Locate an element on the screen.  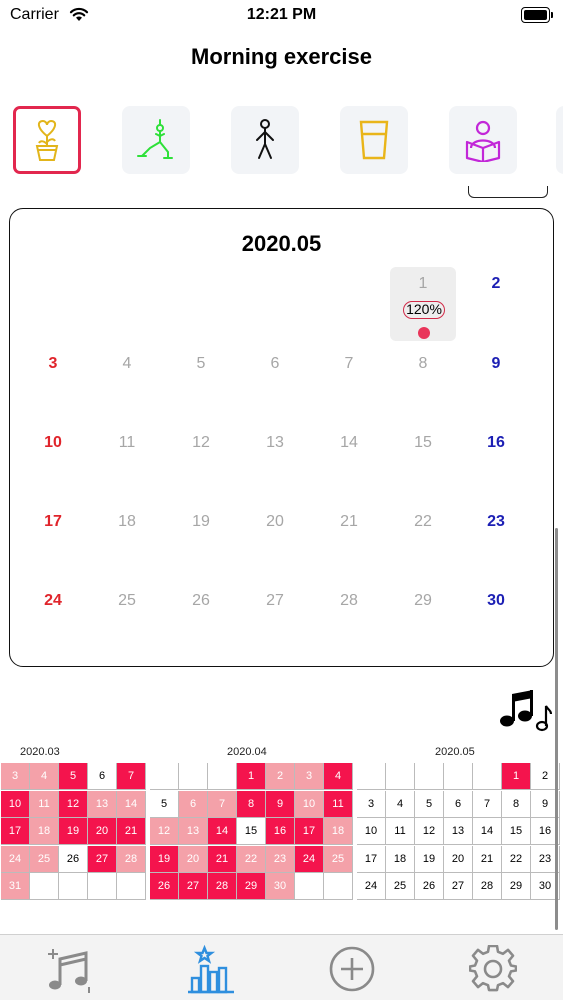
heatmap-cell: 24 is located at coordinates (309, 859).